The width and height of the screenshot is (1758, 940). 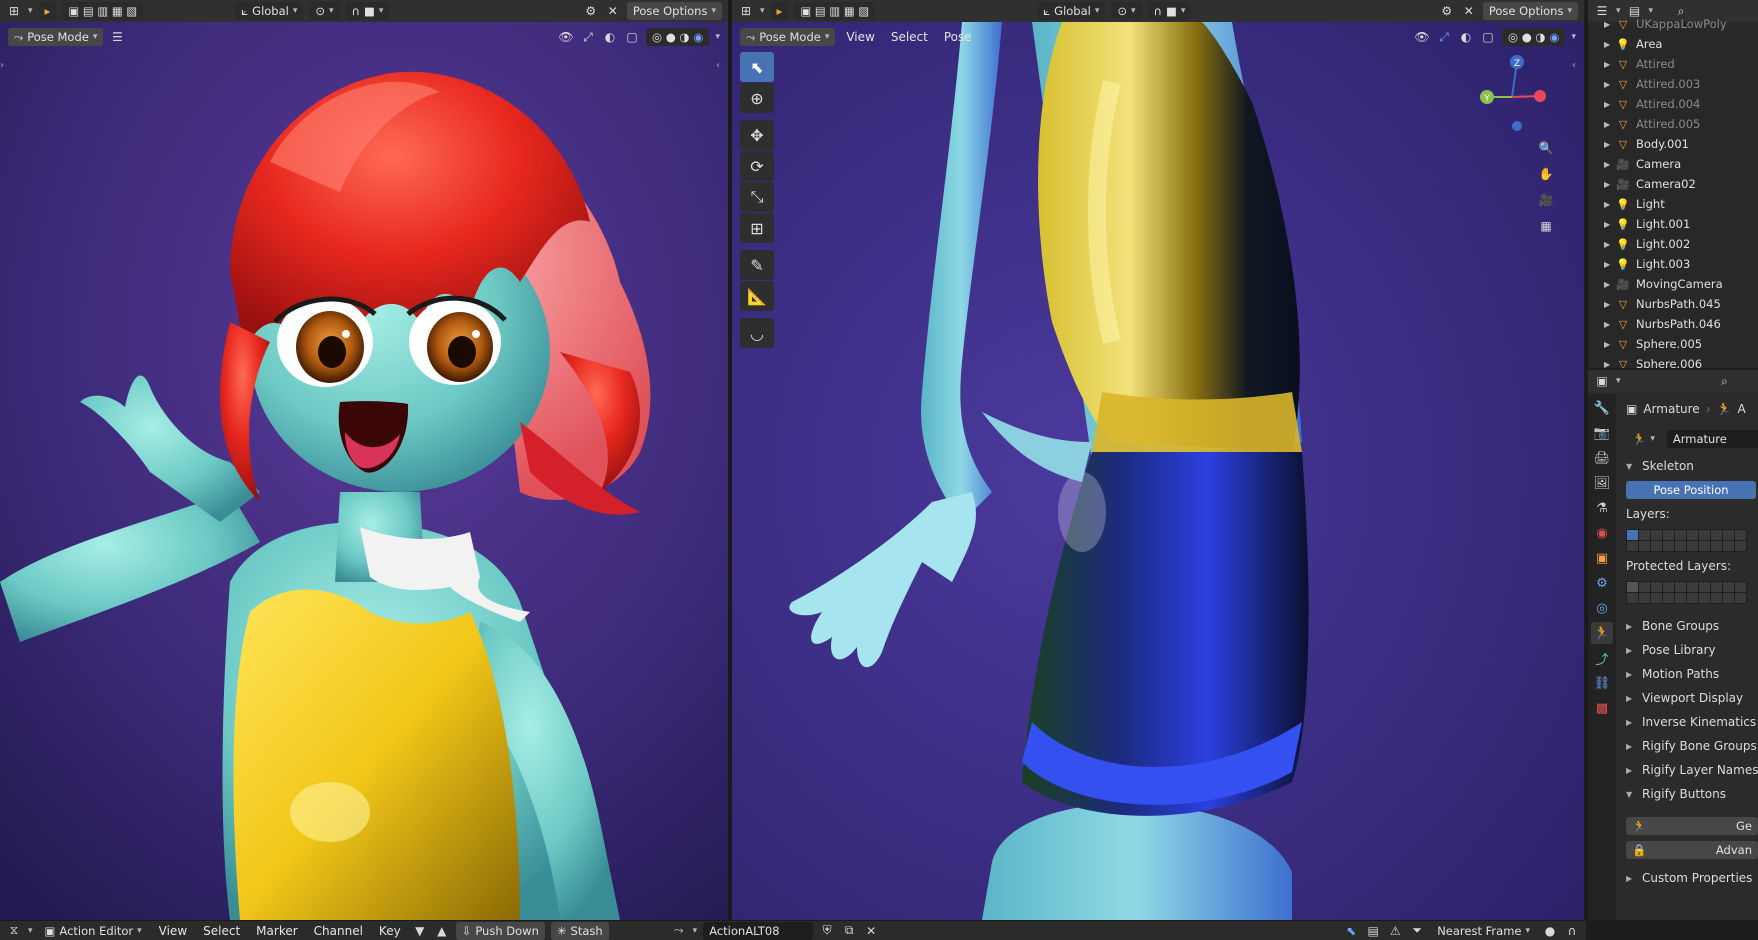 What do you see at coordinates (1530, 11) in the screenshot?
I see `pose-options-dropdown: Pose Options ▾` at bounding box center [1530, 11].